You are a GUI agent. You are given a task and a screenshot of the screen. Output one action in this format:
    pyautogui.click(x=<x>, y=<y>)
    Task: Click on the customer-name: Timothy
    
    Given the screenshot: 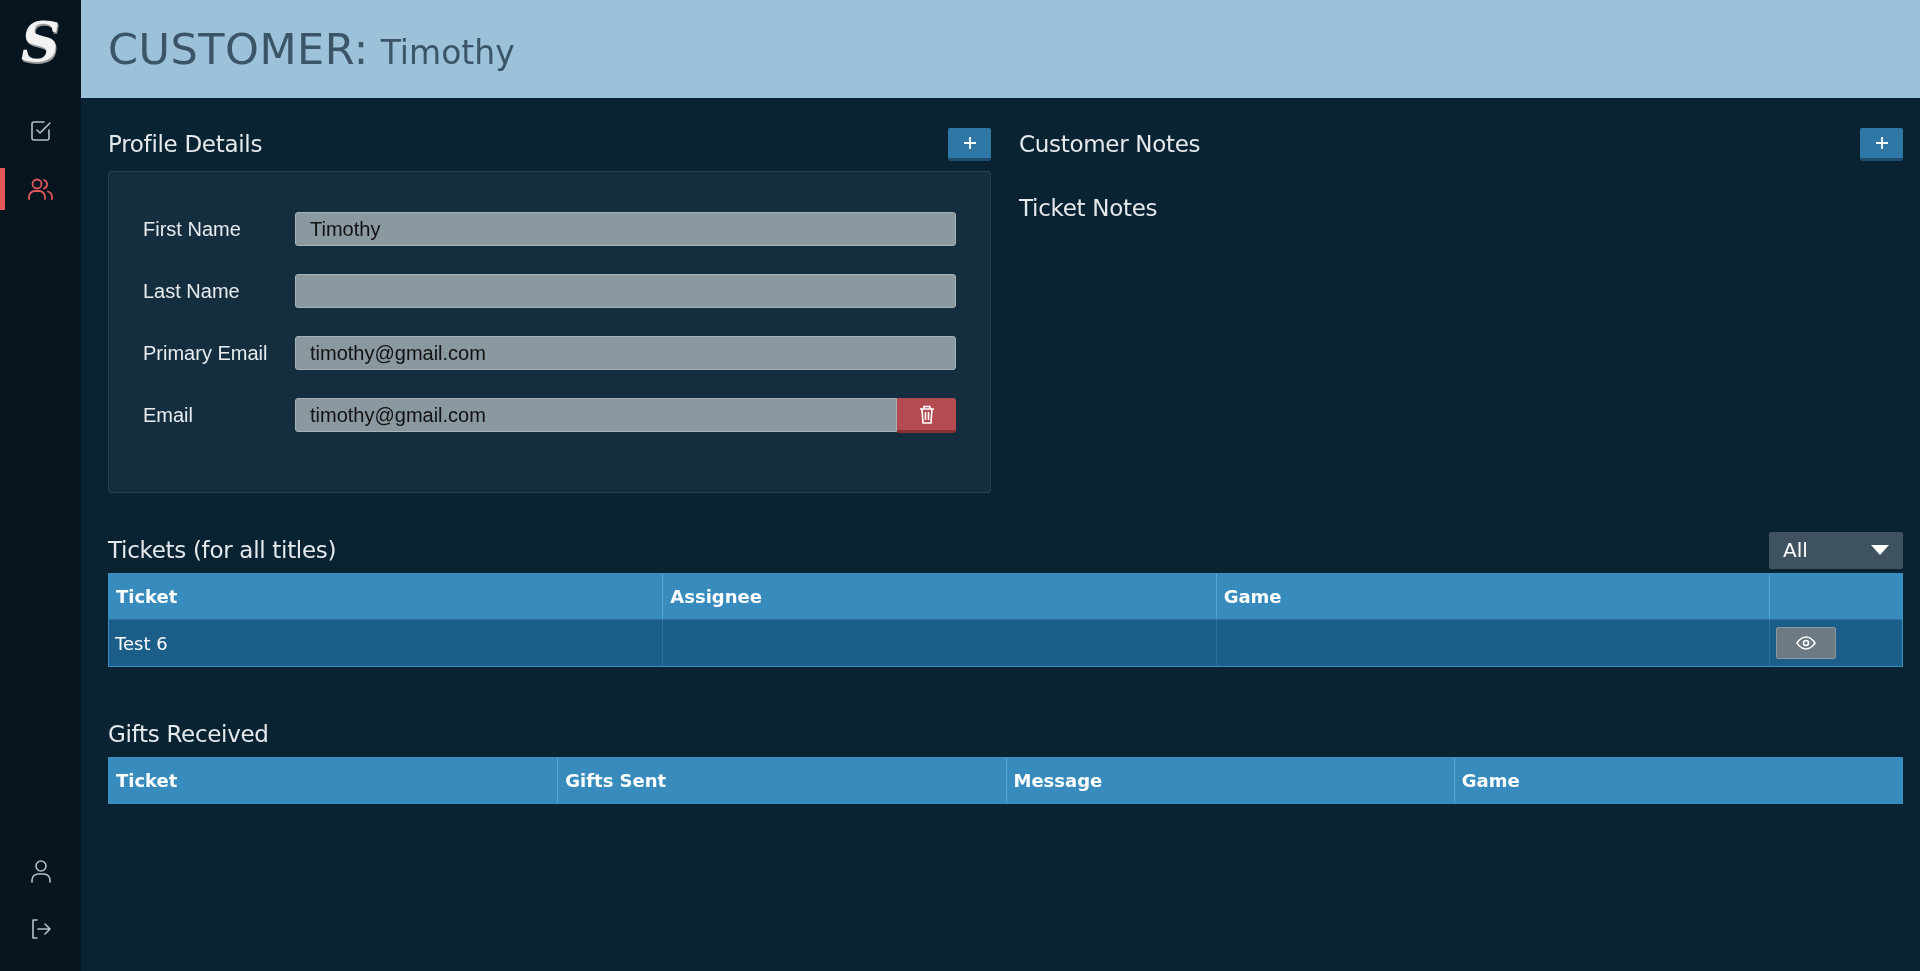 What is the action you would take?
    pyautogui.click(x=447, y=52)
    